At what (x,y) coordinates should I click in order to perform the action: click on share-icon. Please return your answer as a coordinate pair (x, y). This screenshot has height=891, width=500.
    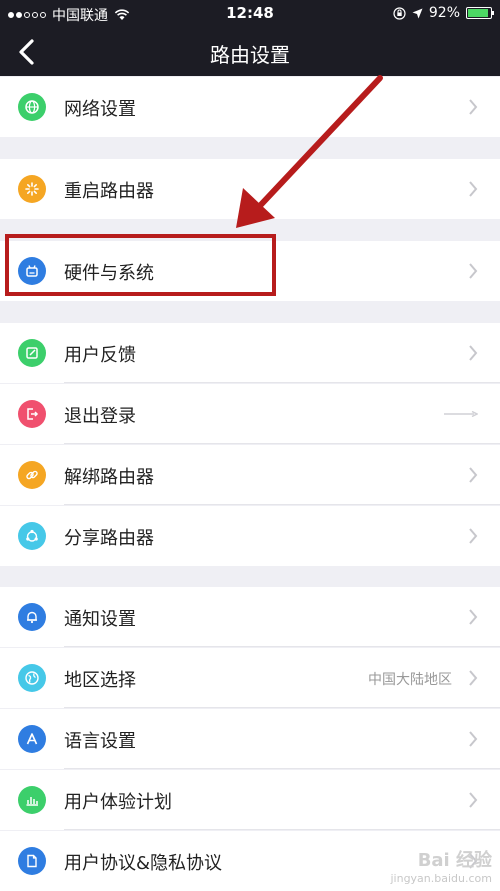
    Looking at the image, I should click on (32, 536).